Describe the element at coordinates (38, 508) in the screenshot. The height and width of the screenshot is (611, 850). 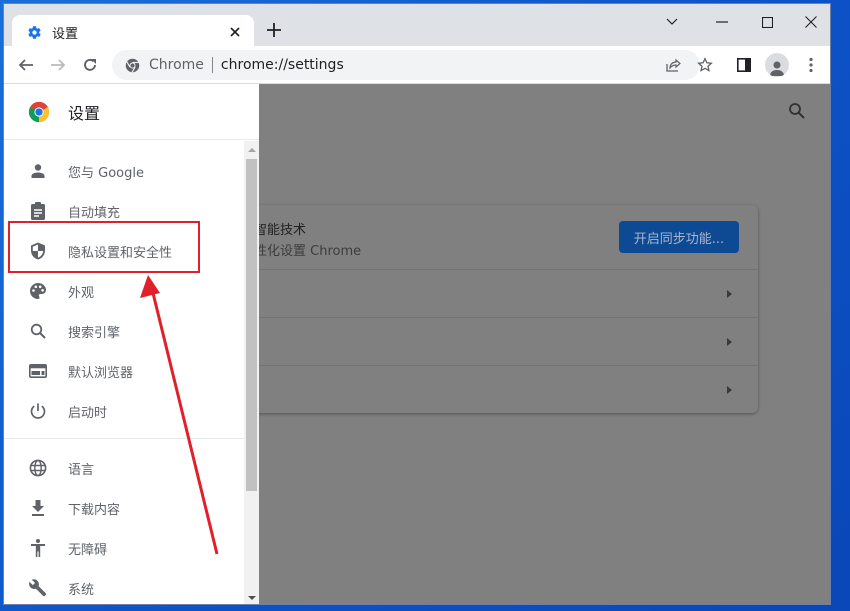
I see `download-icon` at that location.